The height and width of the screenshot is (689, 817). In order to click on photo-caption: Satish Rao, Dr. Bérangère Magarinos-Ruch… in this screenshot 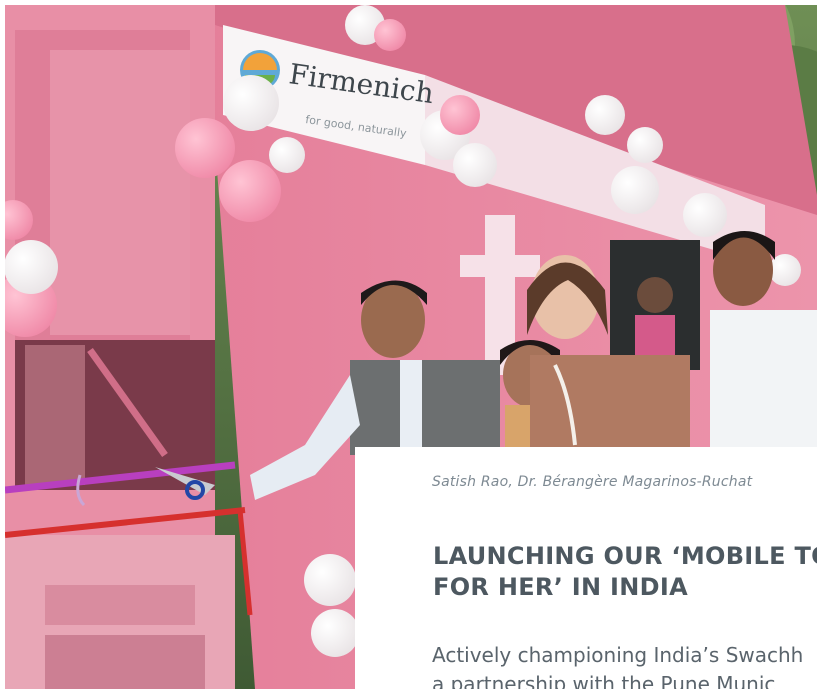, I will do `click(592, 482)`.